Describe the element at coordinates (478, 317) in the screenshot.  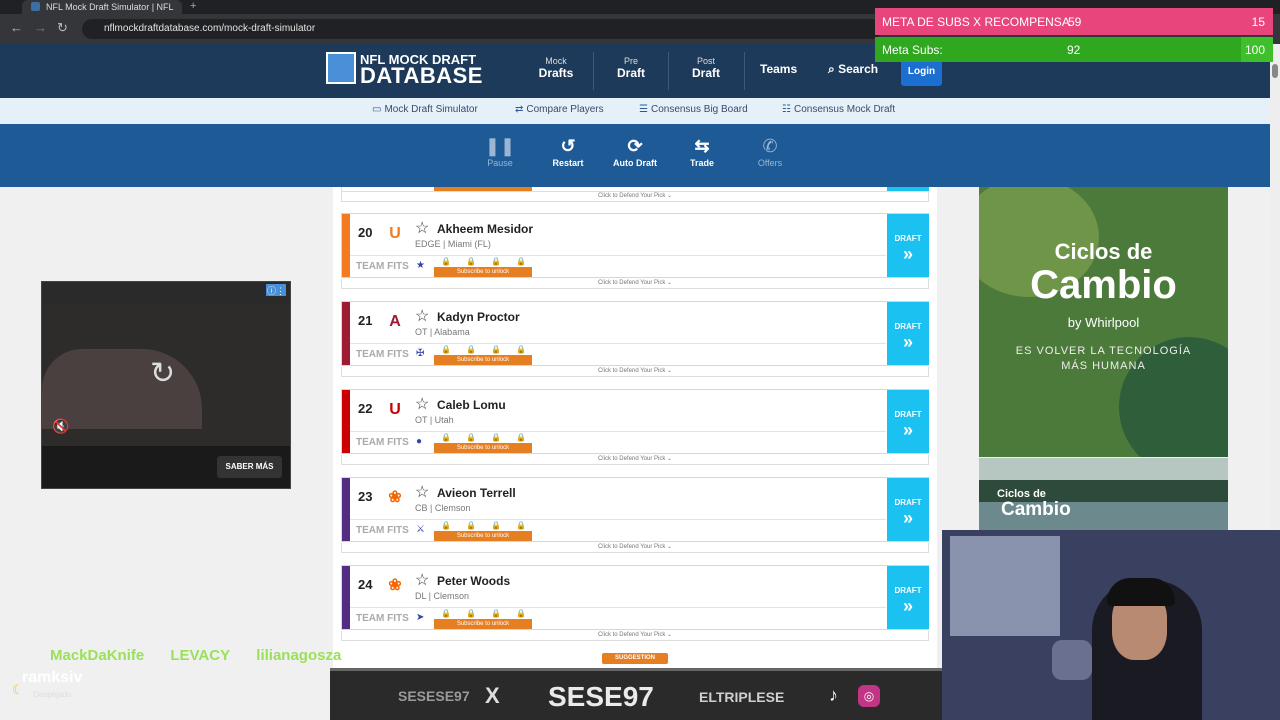
I see `player-name: Kadyn Proctor` at that location.